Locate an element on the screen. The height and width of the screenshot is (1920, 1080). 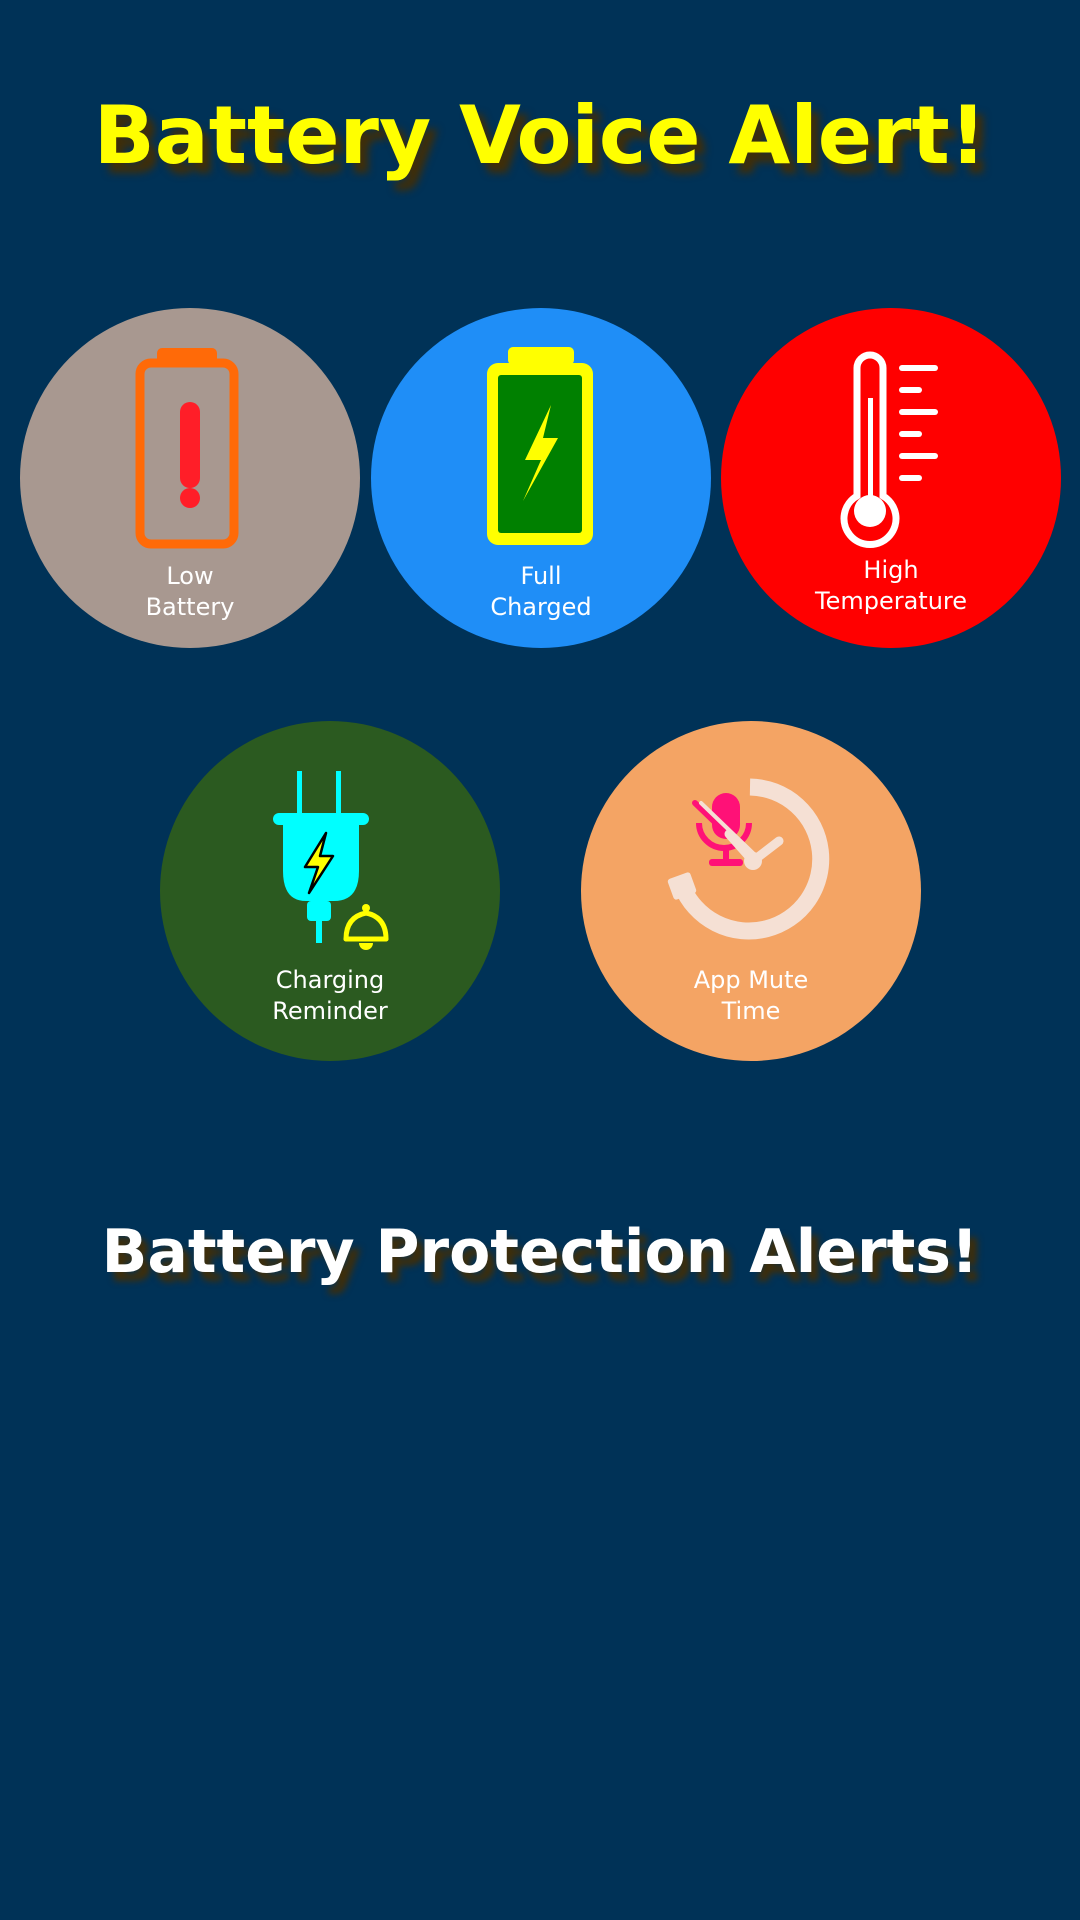
app-mute-time-button: App Mute Time is located at coordinates (751, 891).